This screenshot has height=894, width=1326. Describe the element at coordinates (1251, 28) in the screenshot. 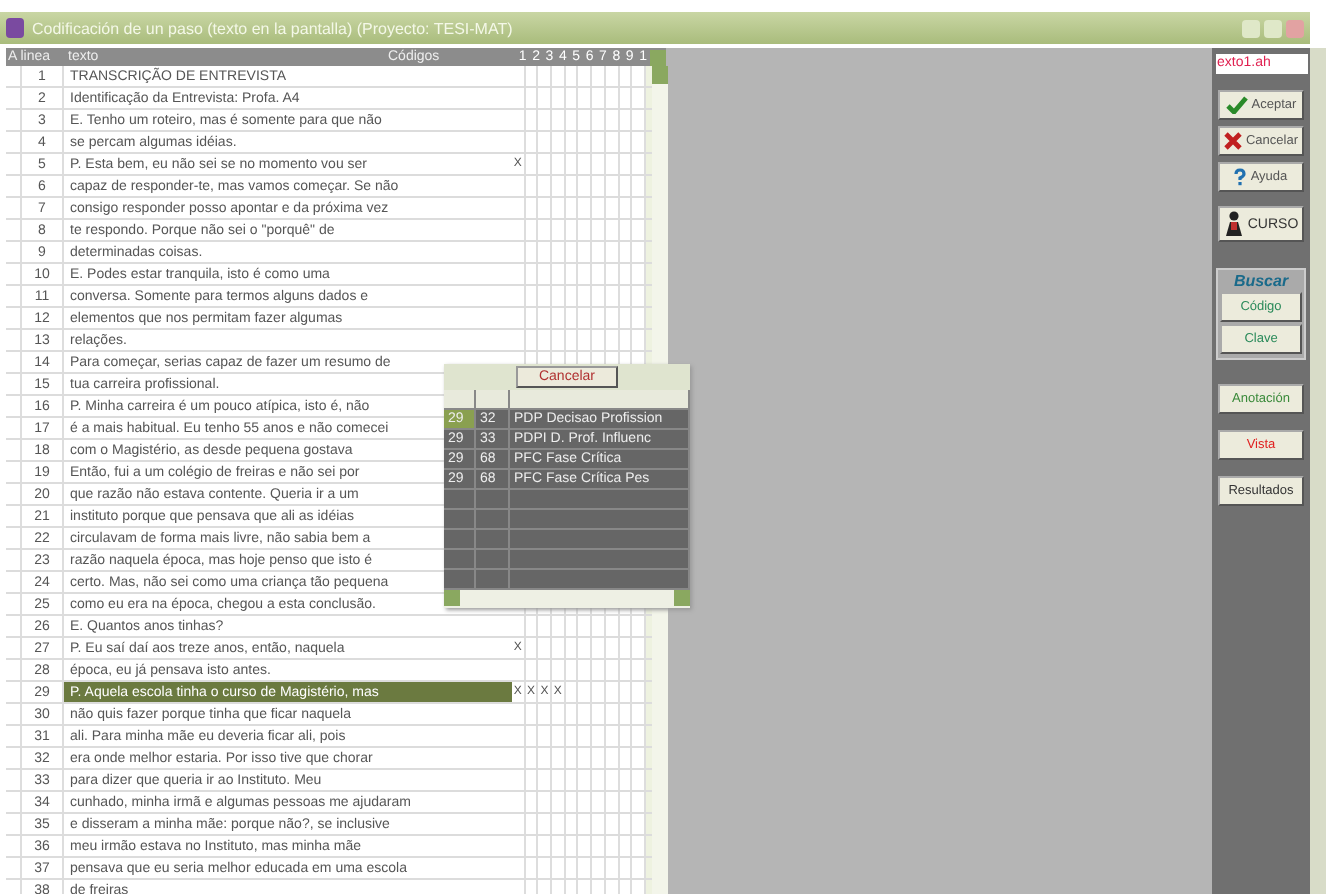

I see `minimize-icon` at that location.